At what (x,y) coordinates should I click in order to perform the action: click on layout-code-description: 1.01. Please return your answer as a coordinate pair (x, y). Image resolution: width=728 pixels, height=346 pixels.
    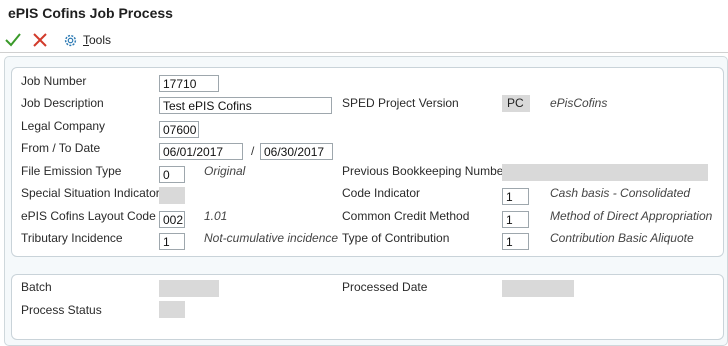
    Looking at the image, I should click on (216, 216).